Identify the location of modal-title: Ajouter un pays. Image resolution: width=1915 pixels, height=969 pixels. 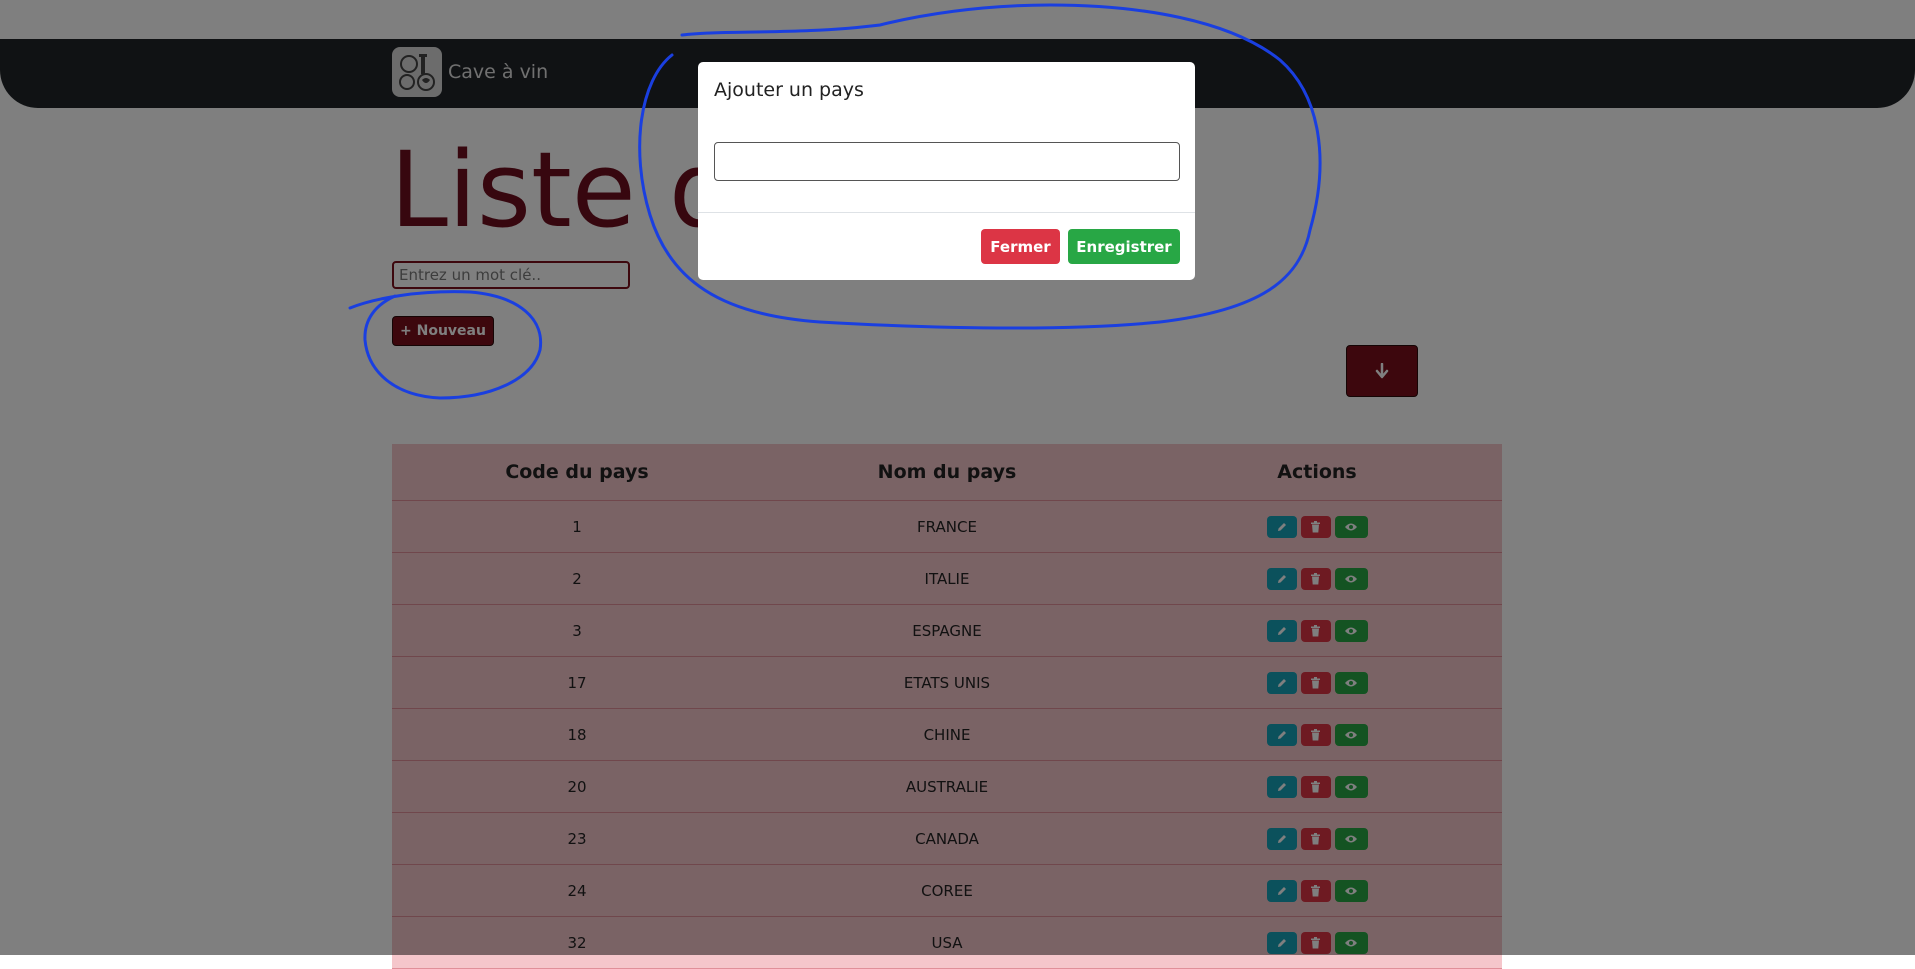
(789, 90).